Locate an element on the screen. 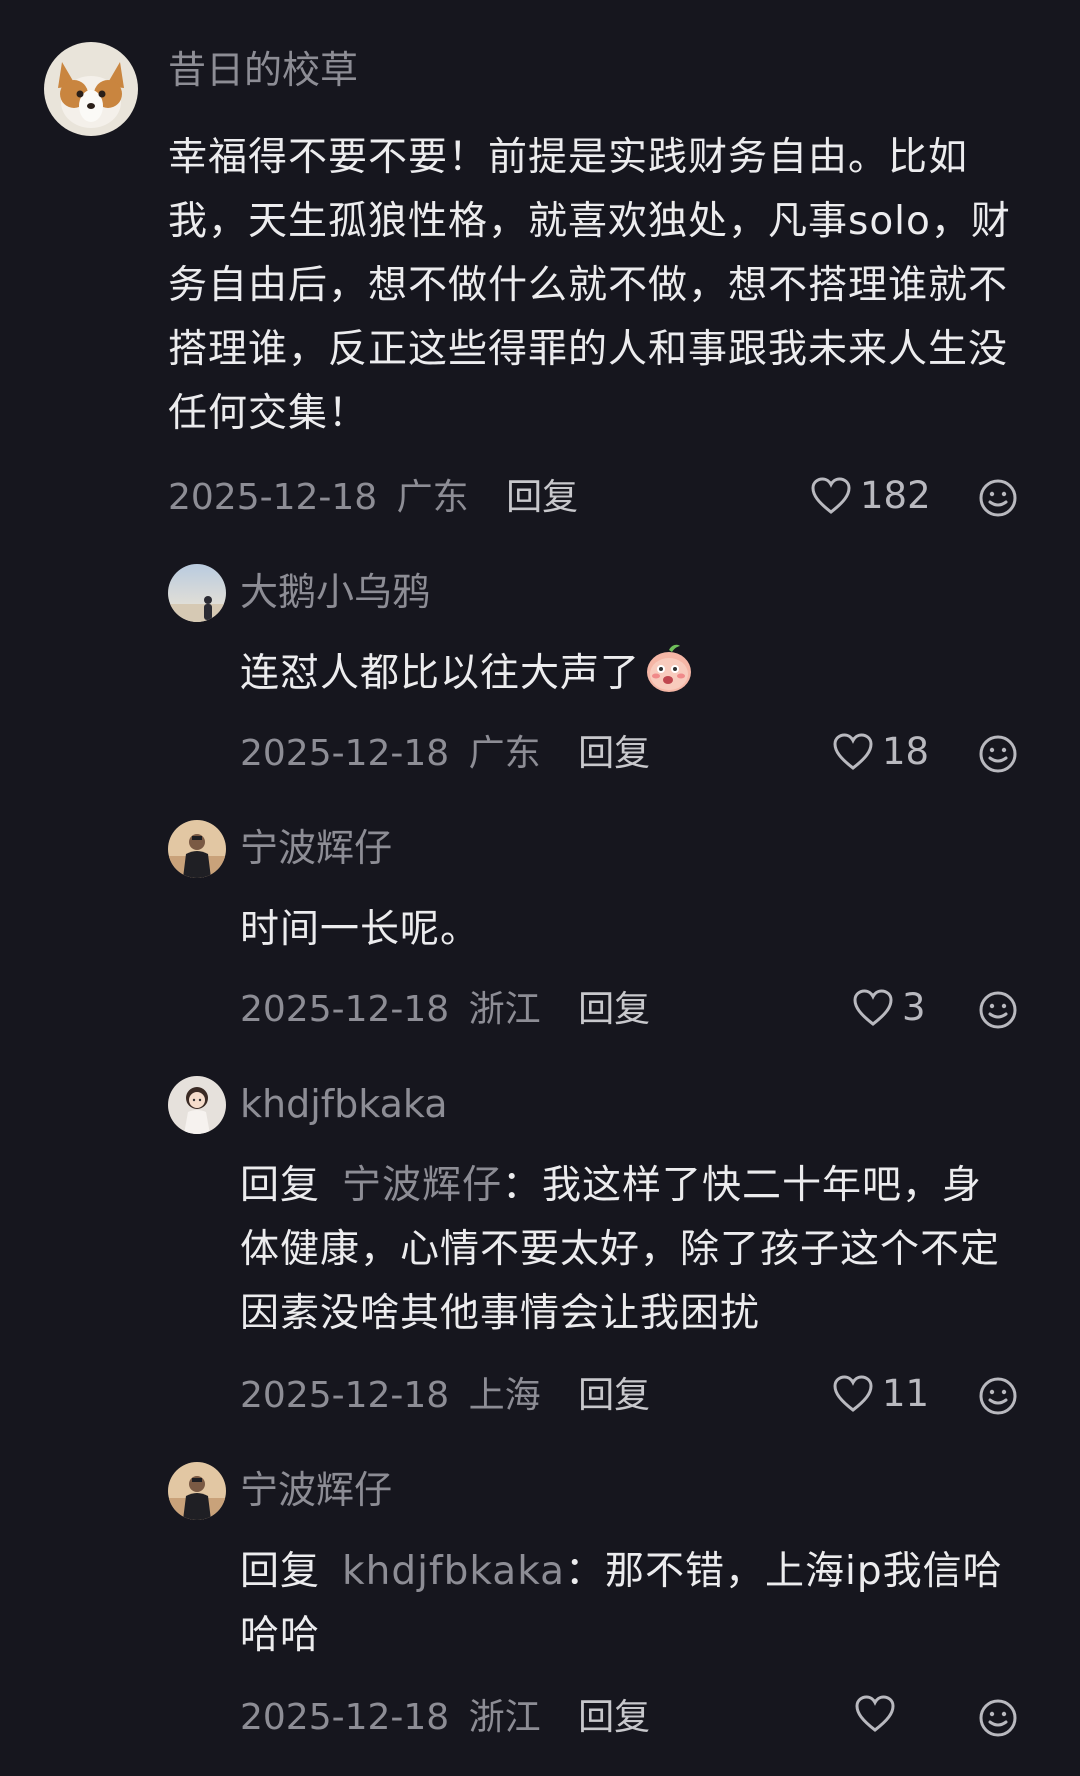 The image size is (1080, 1776). like-button: 11 is located at coordinates (880, 1394).